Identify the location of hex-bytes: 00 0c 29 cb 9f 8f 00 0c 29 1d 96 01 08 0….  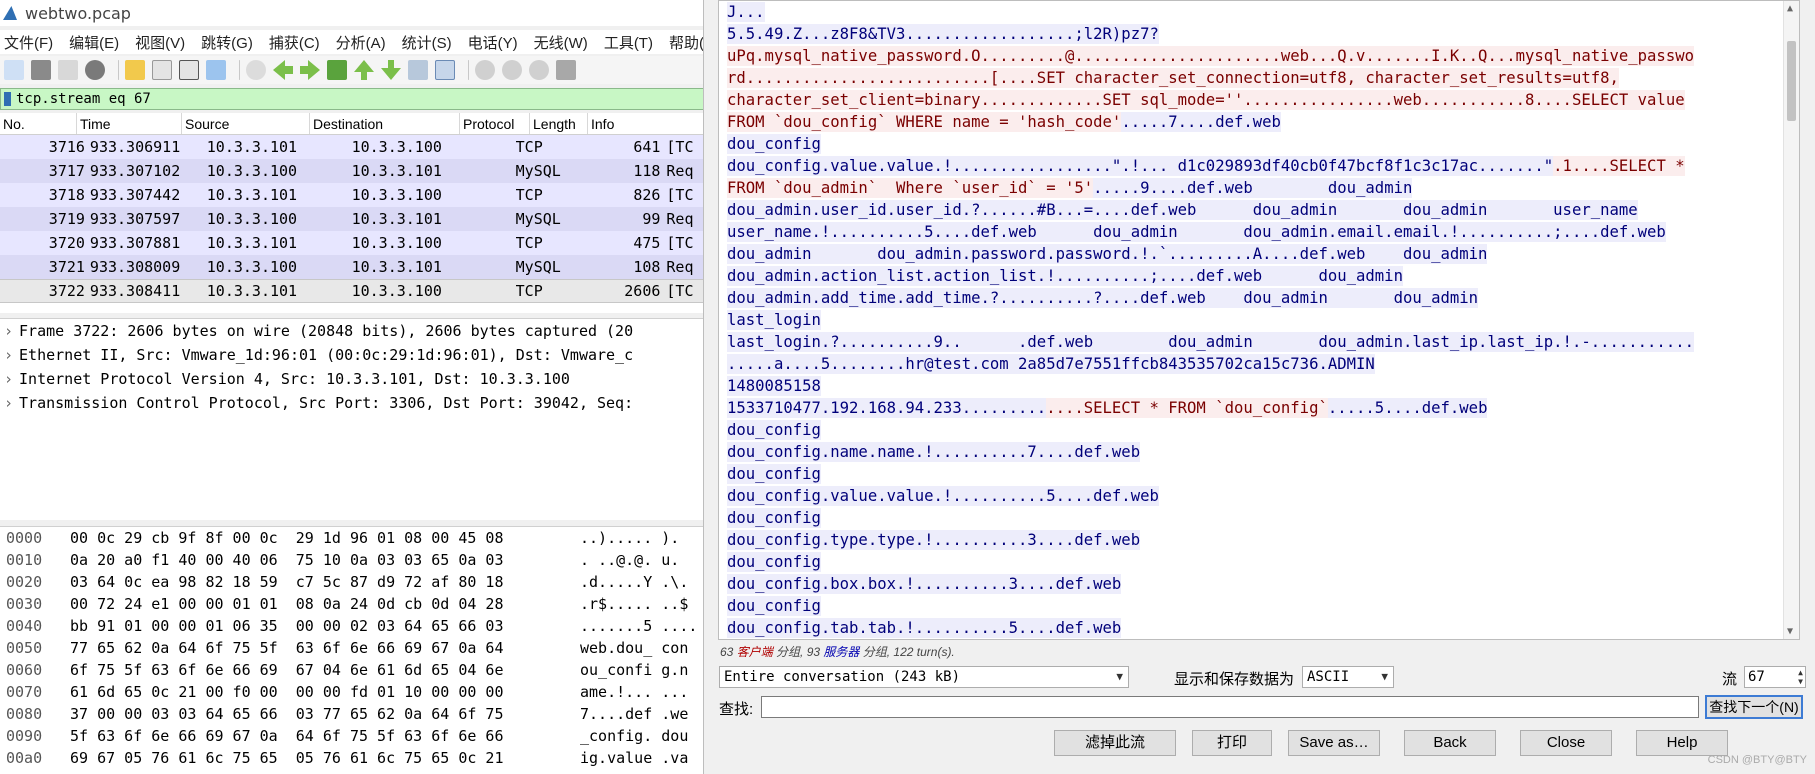
(287, 538).